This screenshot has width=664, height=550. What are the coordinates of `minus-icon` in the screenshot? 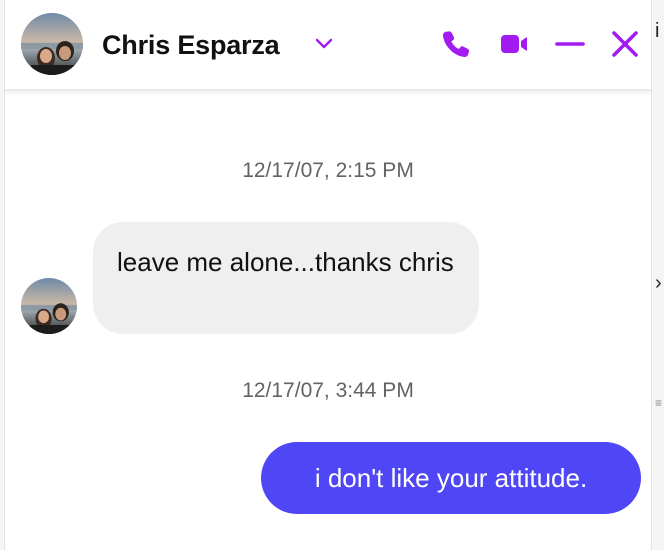 It's located at (570, 44).